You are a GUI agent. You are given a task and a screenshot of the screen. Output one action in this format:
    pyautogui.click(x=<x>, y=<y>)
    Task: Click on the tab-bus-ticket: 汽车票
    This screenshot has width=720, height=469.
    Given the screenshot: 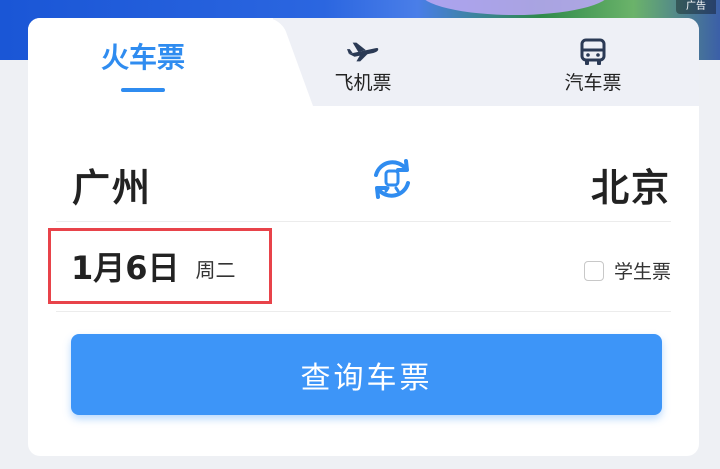 What is the action you would take?
    pyautogui.click(x=593, y=62)
    